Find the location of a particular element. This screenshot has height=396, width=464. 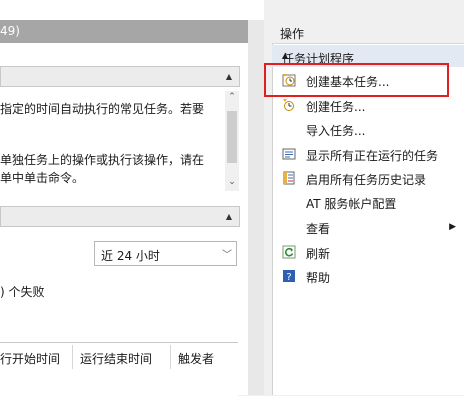

column-header: 触发者 is located at coordinates (196, 358).